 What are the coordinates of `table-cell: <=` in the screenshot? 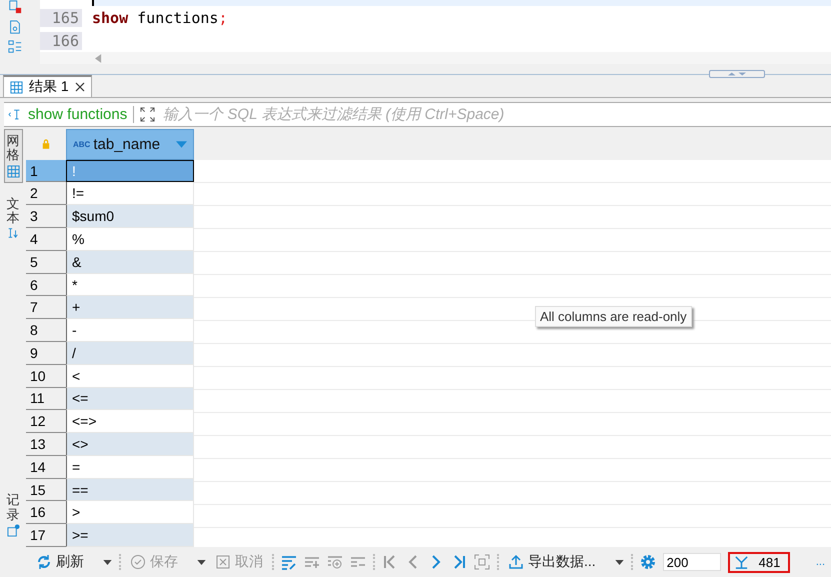 It's located at (130, 399).